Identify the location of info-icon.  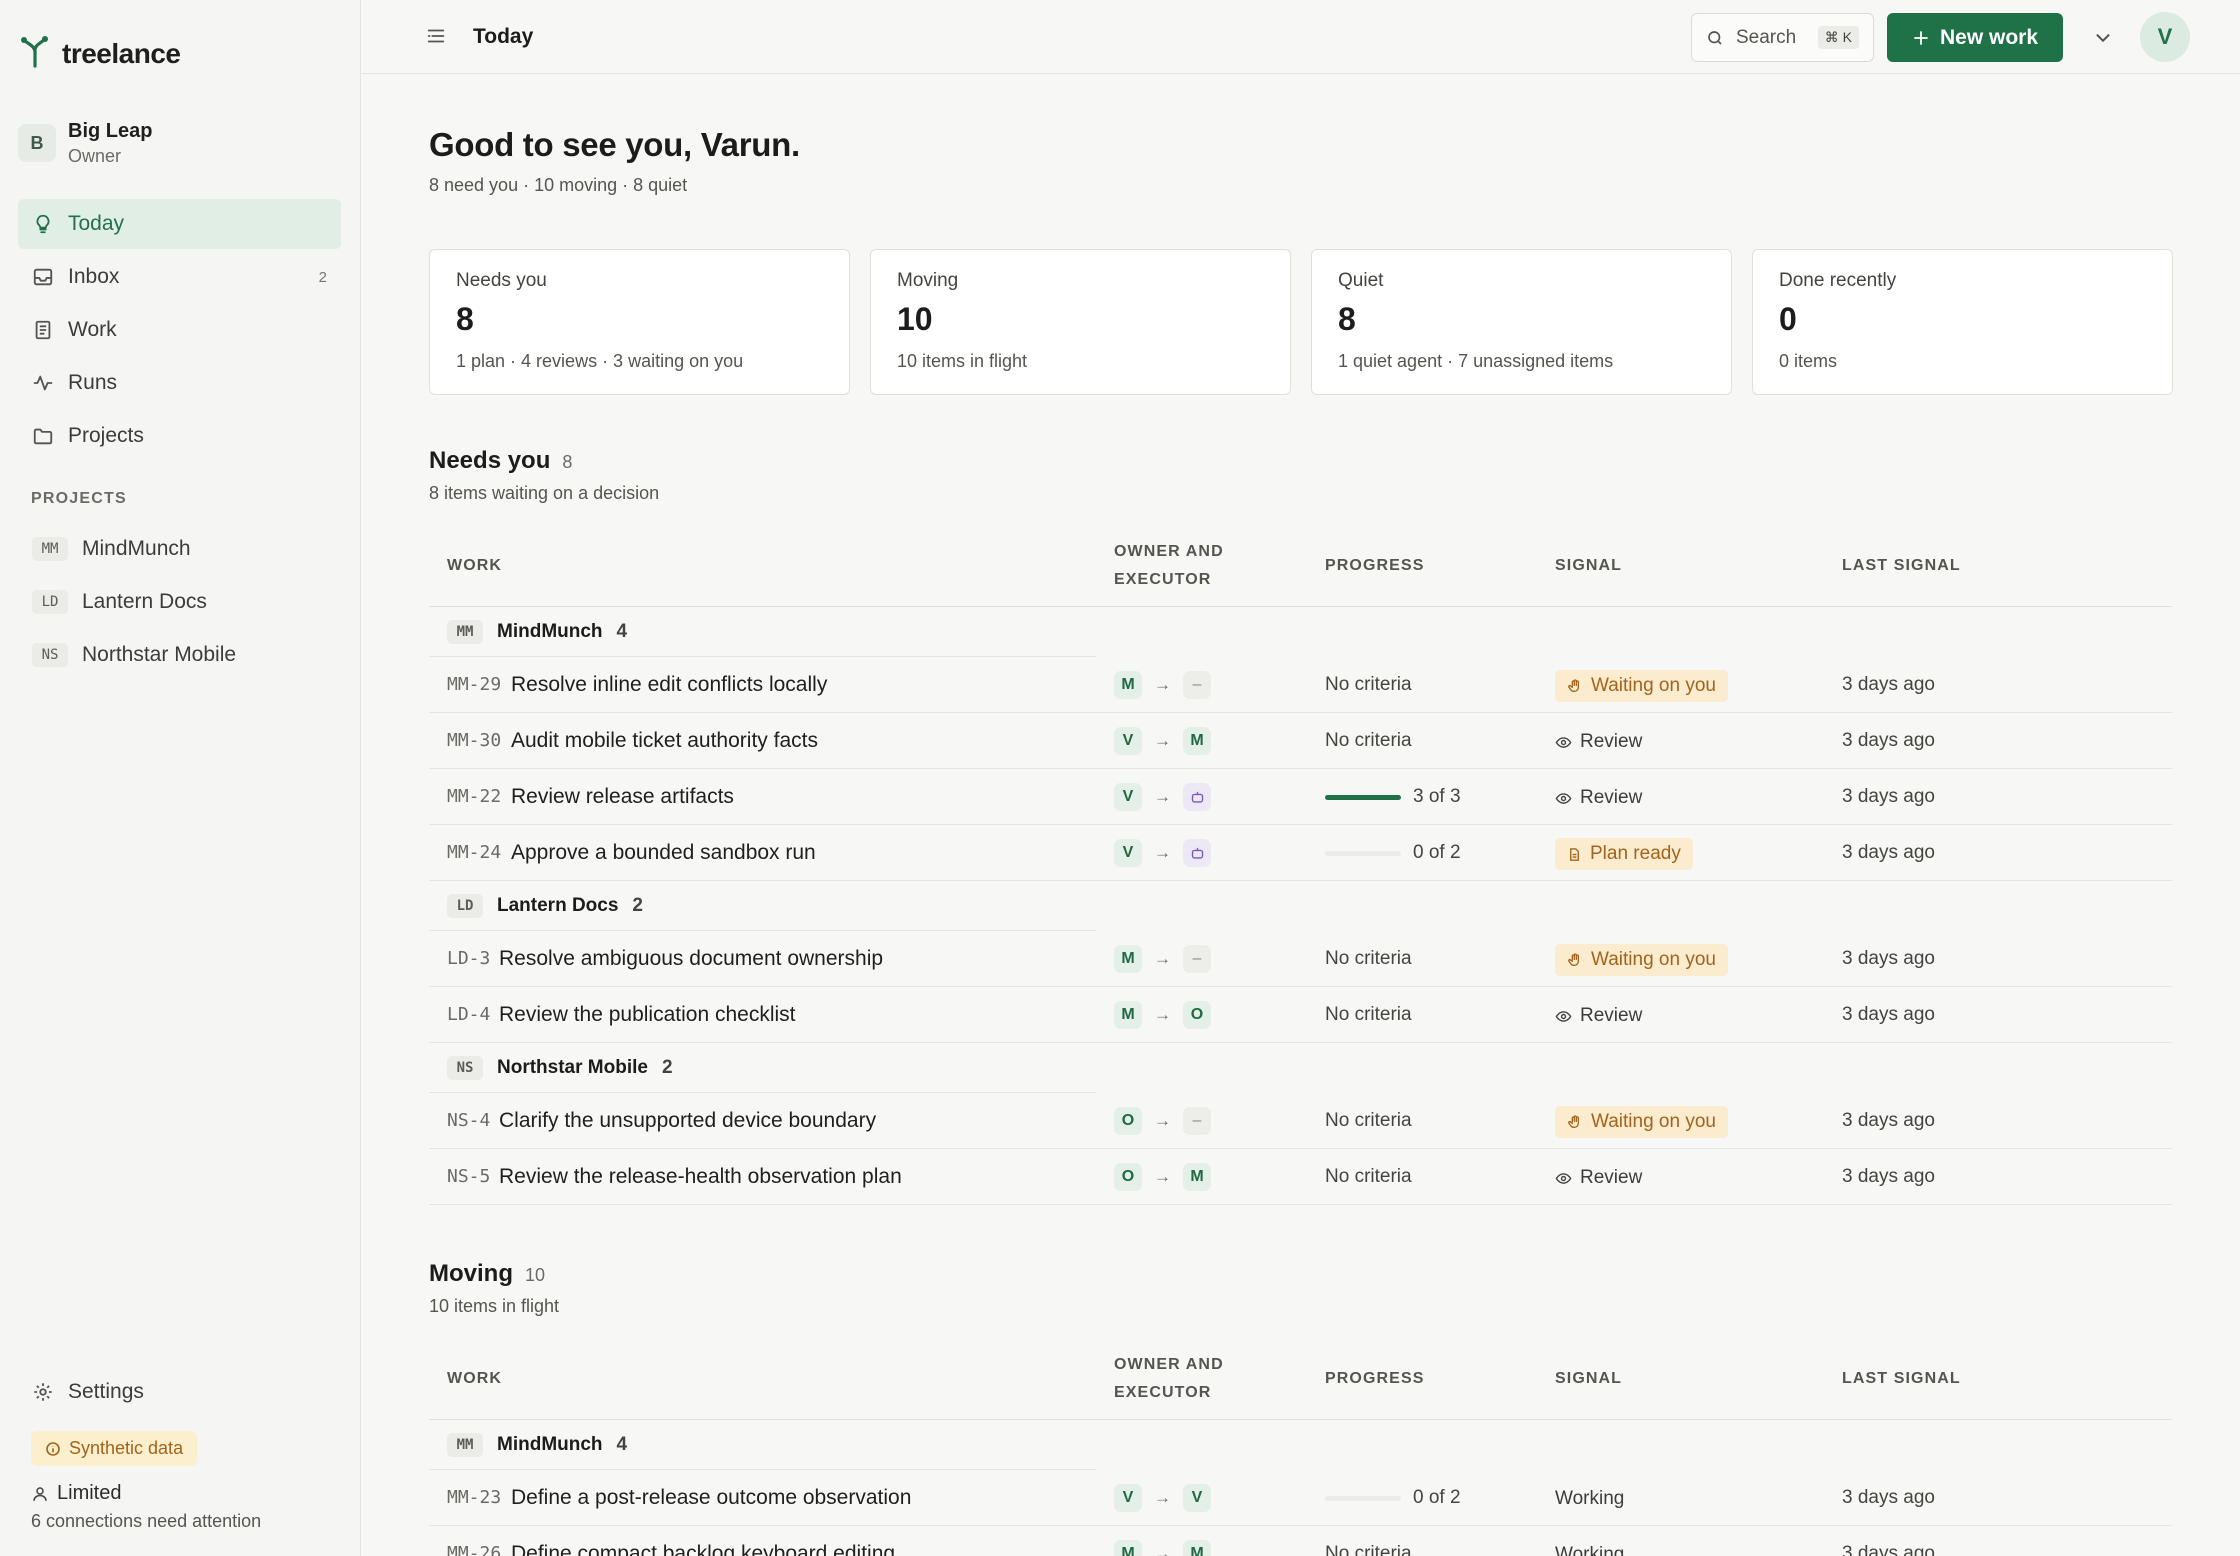
(53, 1448).